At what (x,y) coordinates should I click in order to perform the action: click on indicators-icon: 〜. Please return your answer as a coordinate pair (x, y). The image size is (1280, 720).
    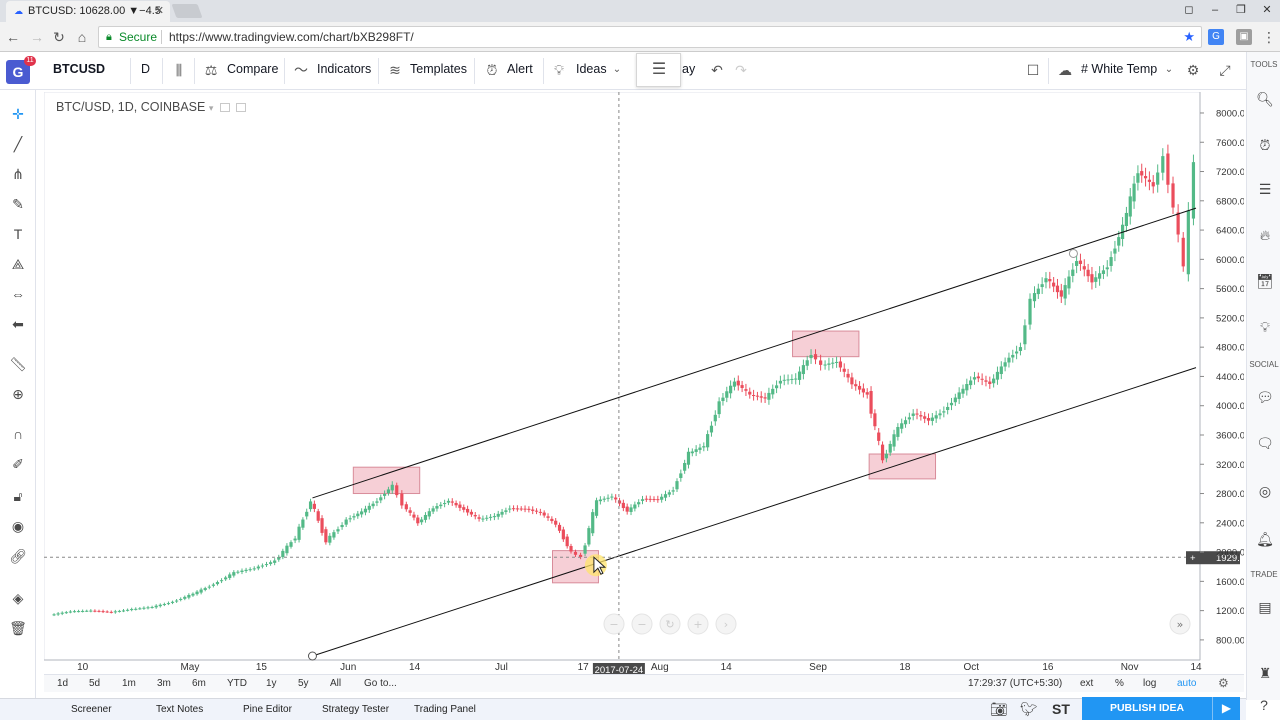
    Looking at the image, I should click on (301, 70).